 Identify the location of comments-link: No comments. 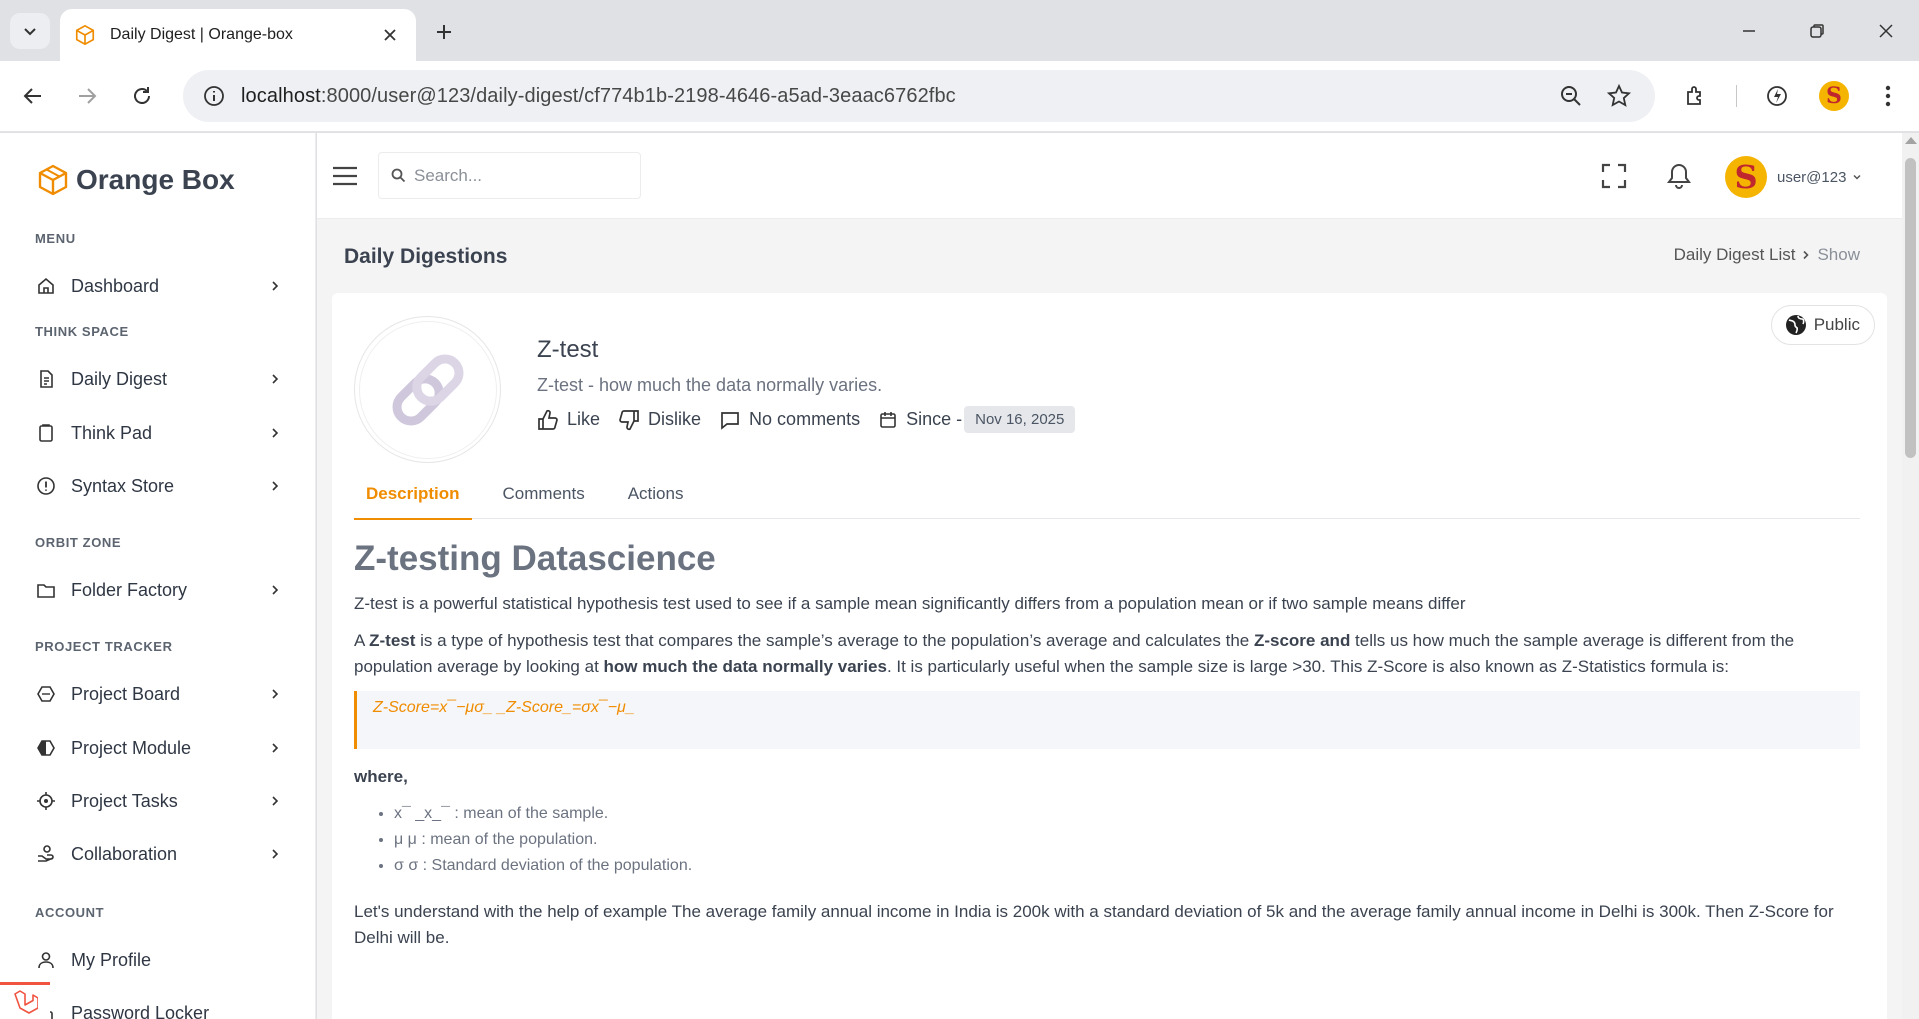
(789, 420).